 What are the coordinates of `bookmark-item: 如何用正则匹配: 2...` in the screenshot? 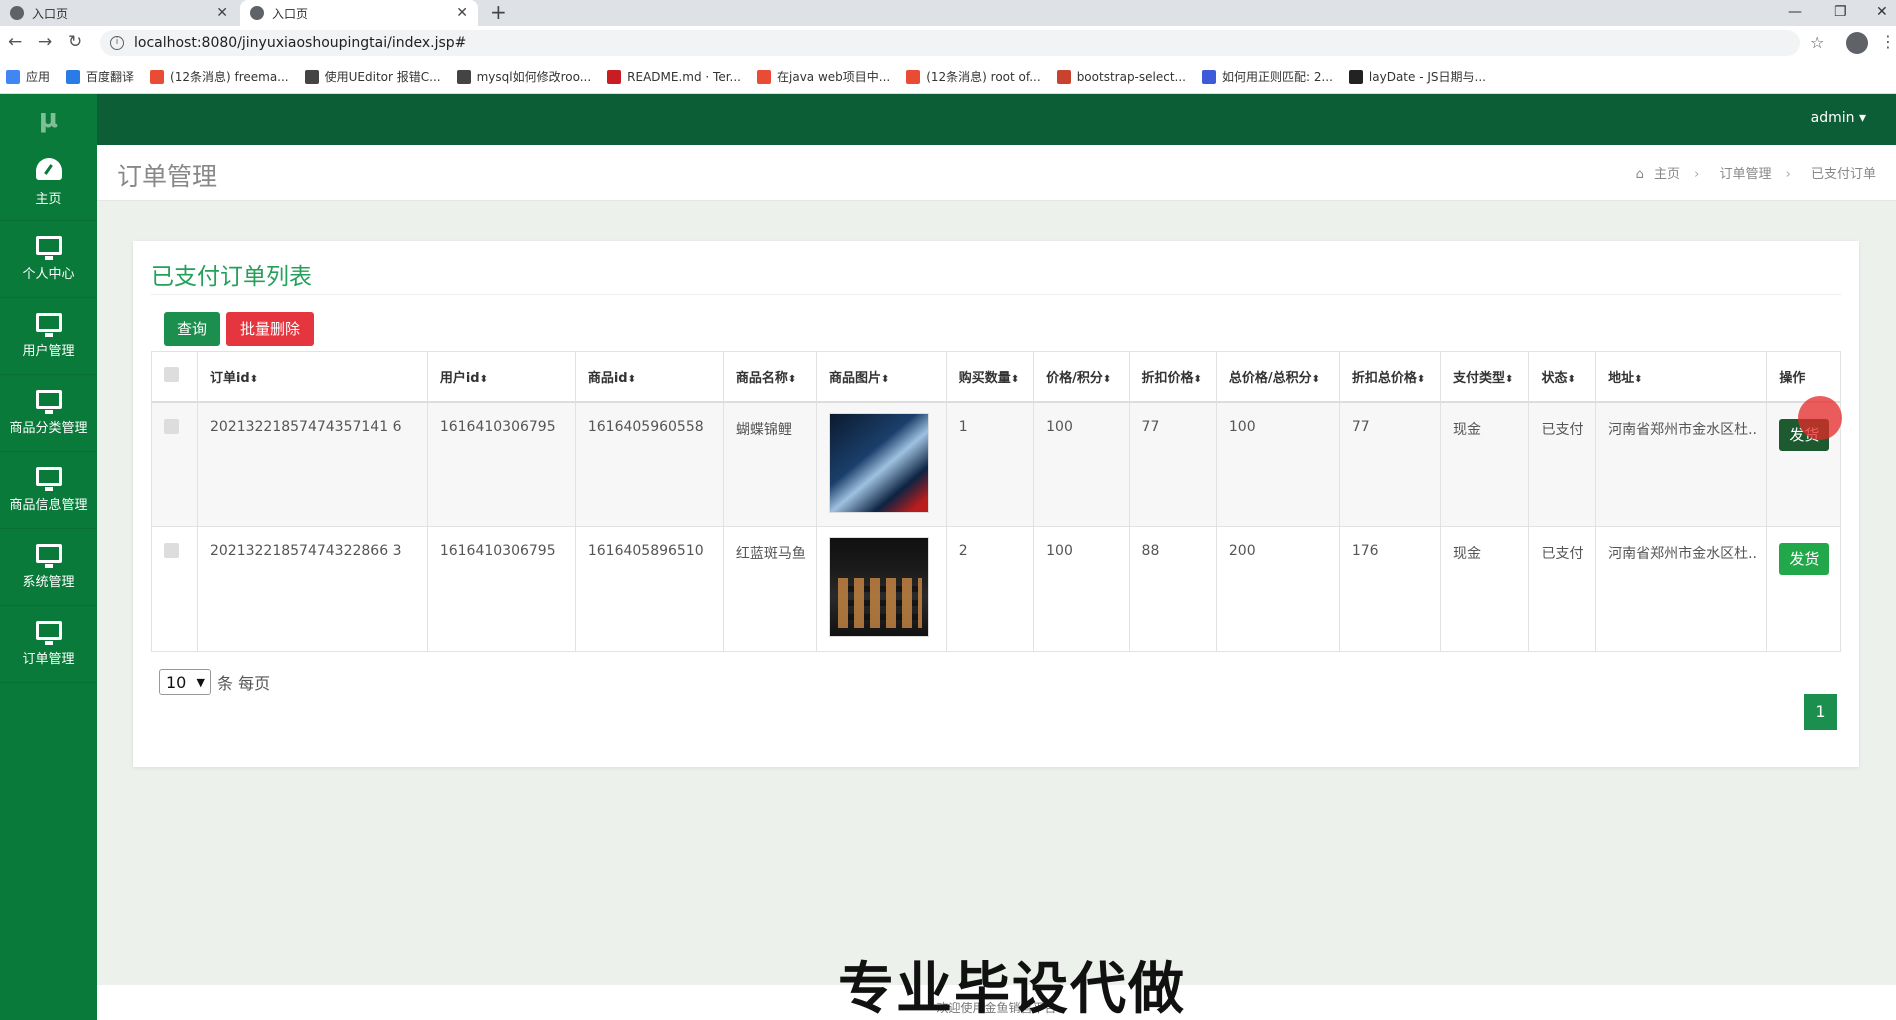 It's located at (1267, 76).